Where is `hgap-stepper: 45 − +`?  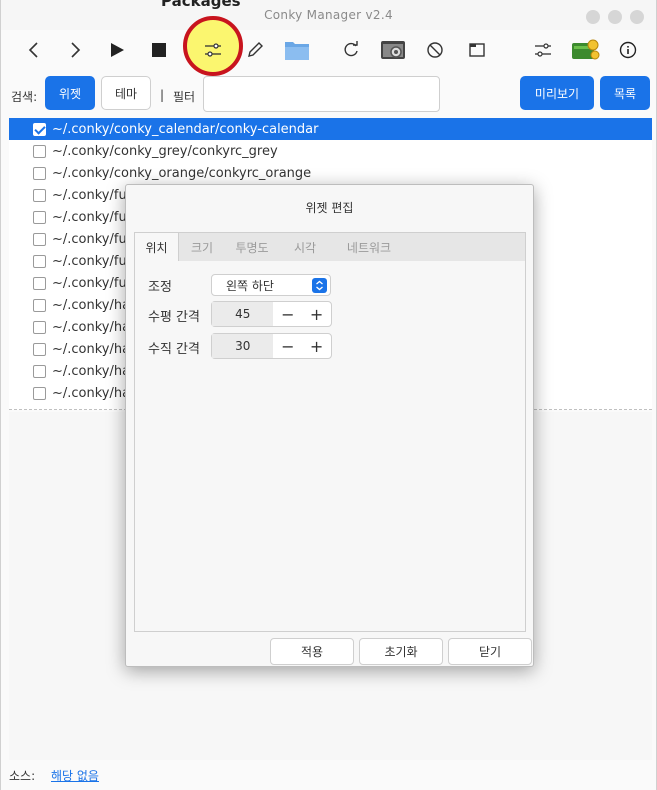 hgap-stepper: 45 − + is located at coordinates (271, 314).